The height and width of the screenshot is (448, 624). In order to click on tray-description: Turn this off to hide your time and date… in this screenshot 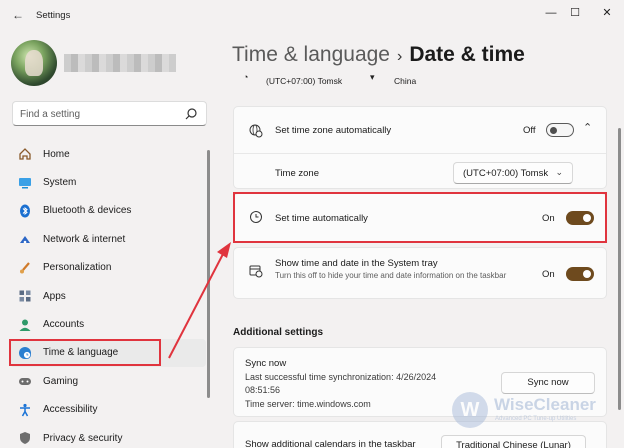, I will do `click(391, 275)`.